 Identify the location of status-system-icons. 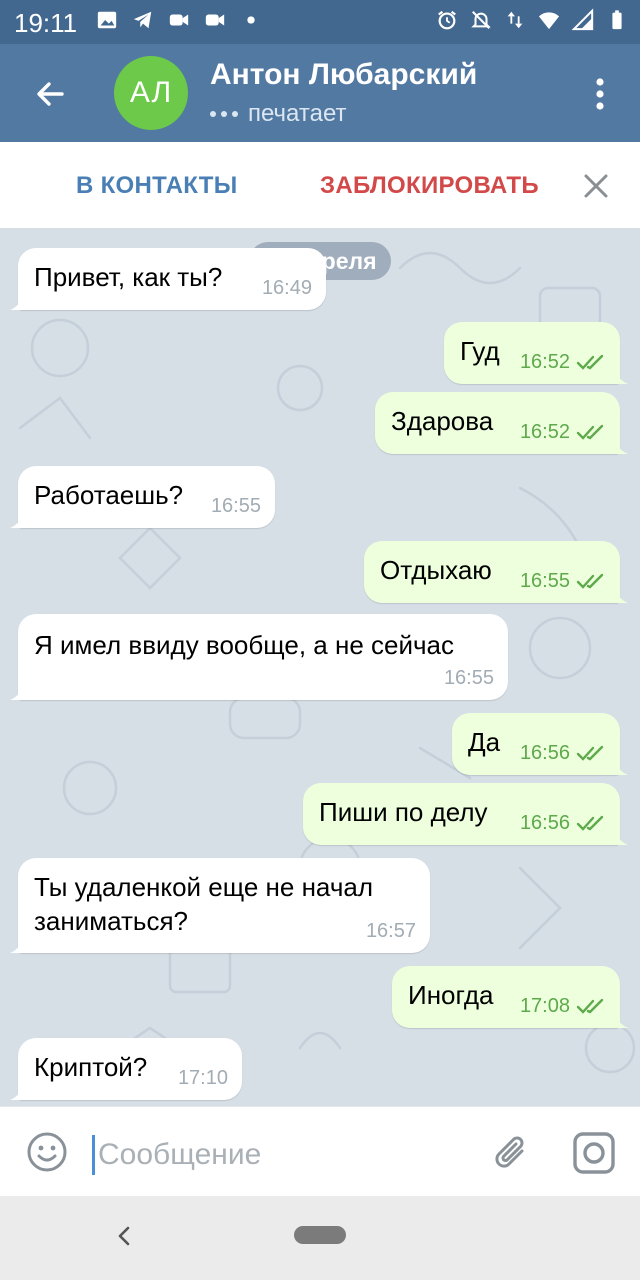
(532, 20).